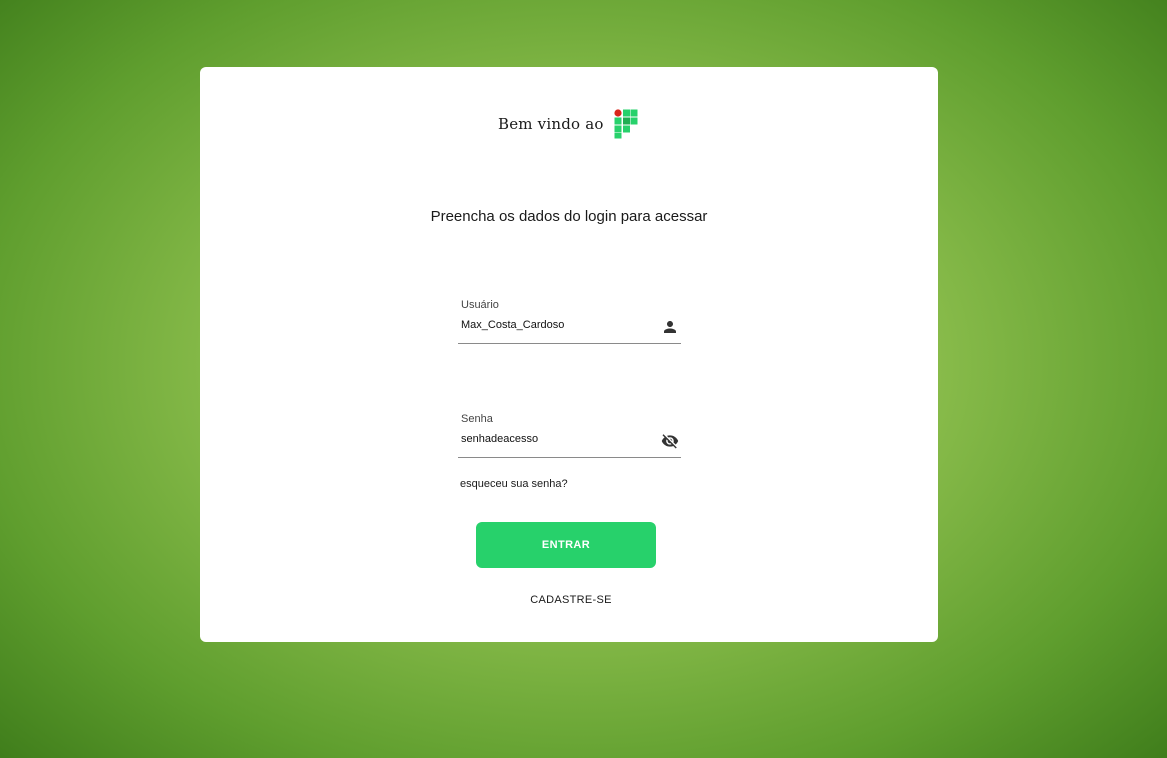  What do you see at coordinates (556, 439) in the screenshot?
I see `password-input` at bounding box center [556, 439].